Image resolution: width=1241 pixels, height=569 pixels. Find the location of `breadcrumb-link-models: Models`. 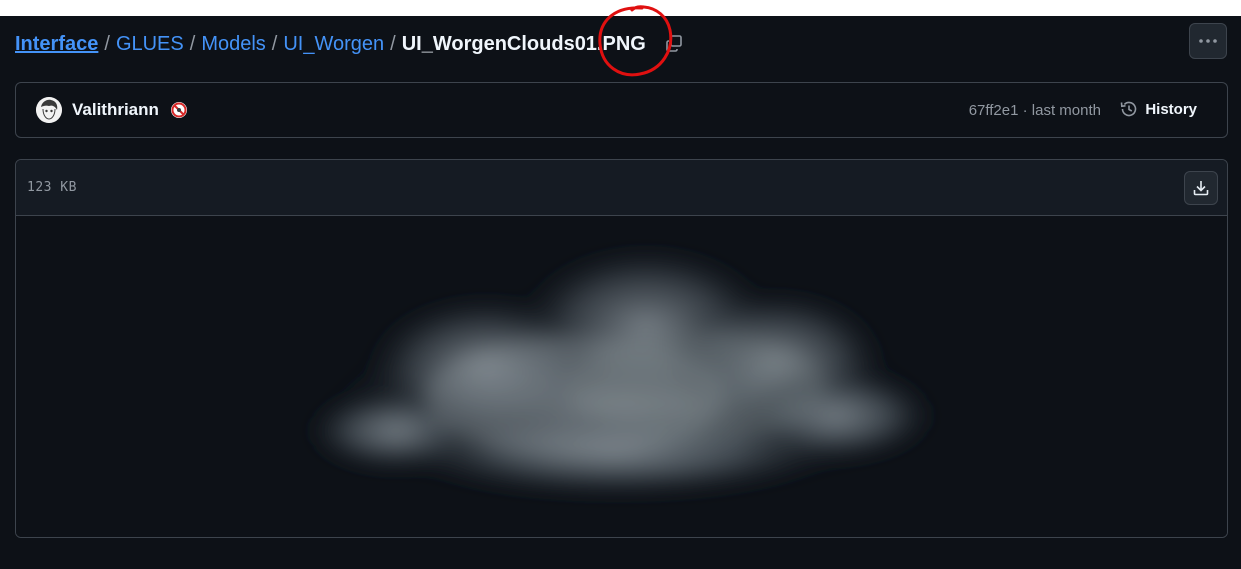

breadcrumb-link-models: Models is located at coordinates (233, 44).